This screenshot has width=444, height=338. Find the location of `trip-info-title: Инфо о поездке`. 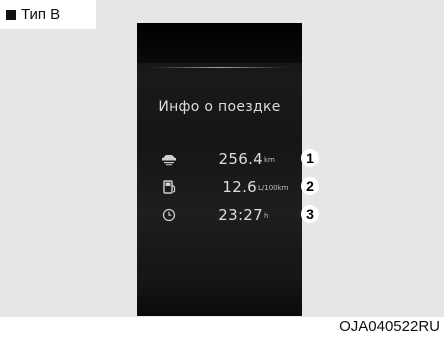

trip-info-title: Инфо о поездке is located at coordinates (219, 107).